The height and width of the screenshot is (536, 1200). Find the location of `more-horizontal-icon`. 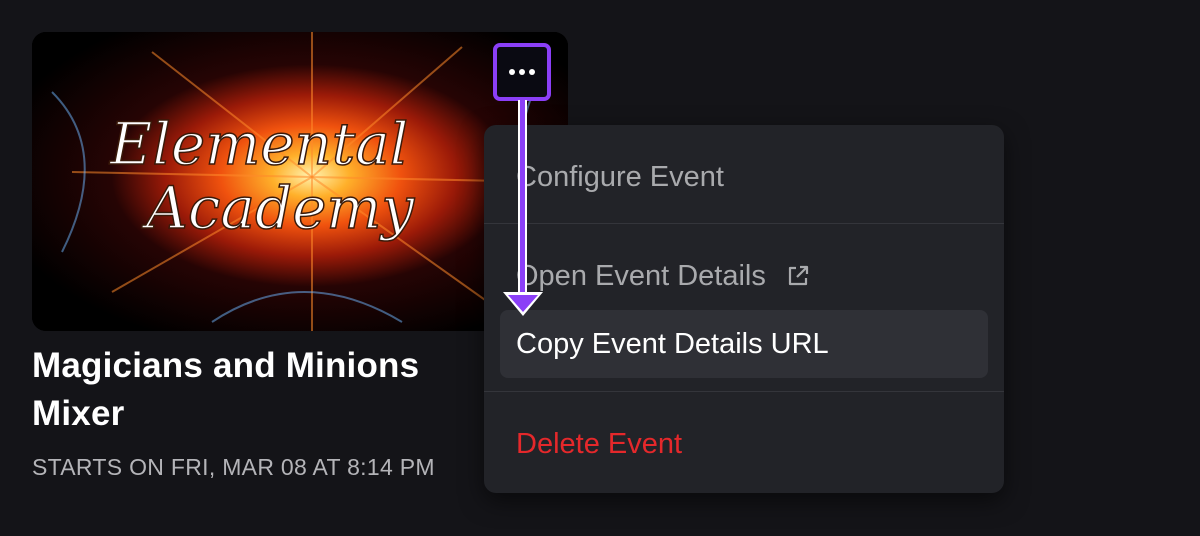

more-horizontal-icon is located at coordinates (522, 72).